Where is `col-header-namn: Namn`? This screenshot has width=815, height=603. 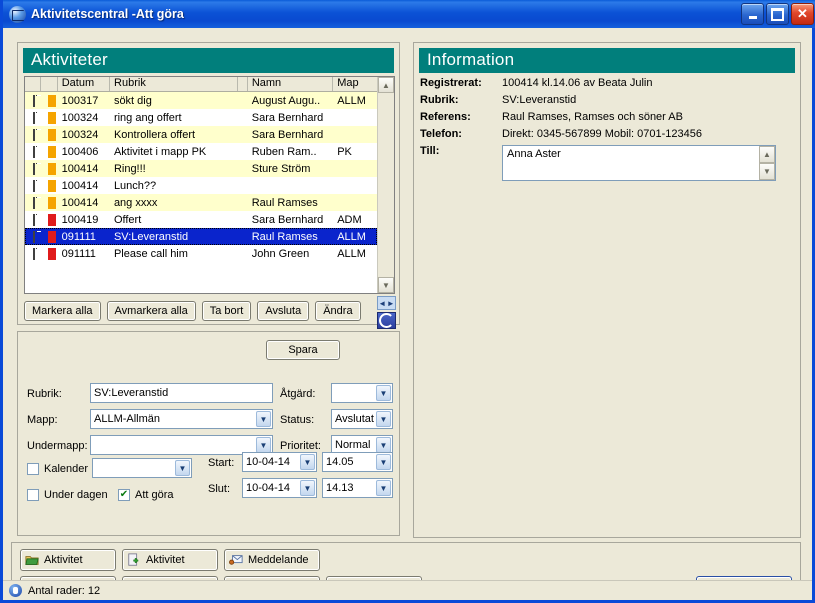 col-header-namn: Namn is located at coordinates (291, 84).